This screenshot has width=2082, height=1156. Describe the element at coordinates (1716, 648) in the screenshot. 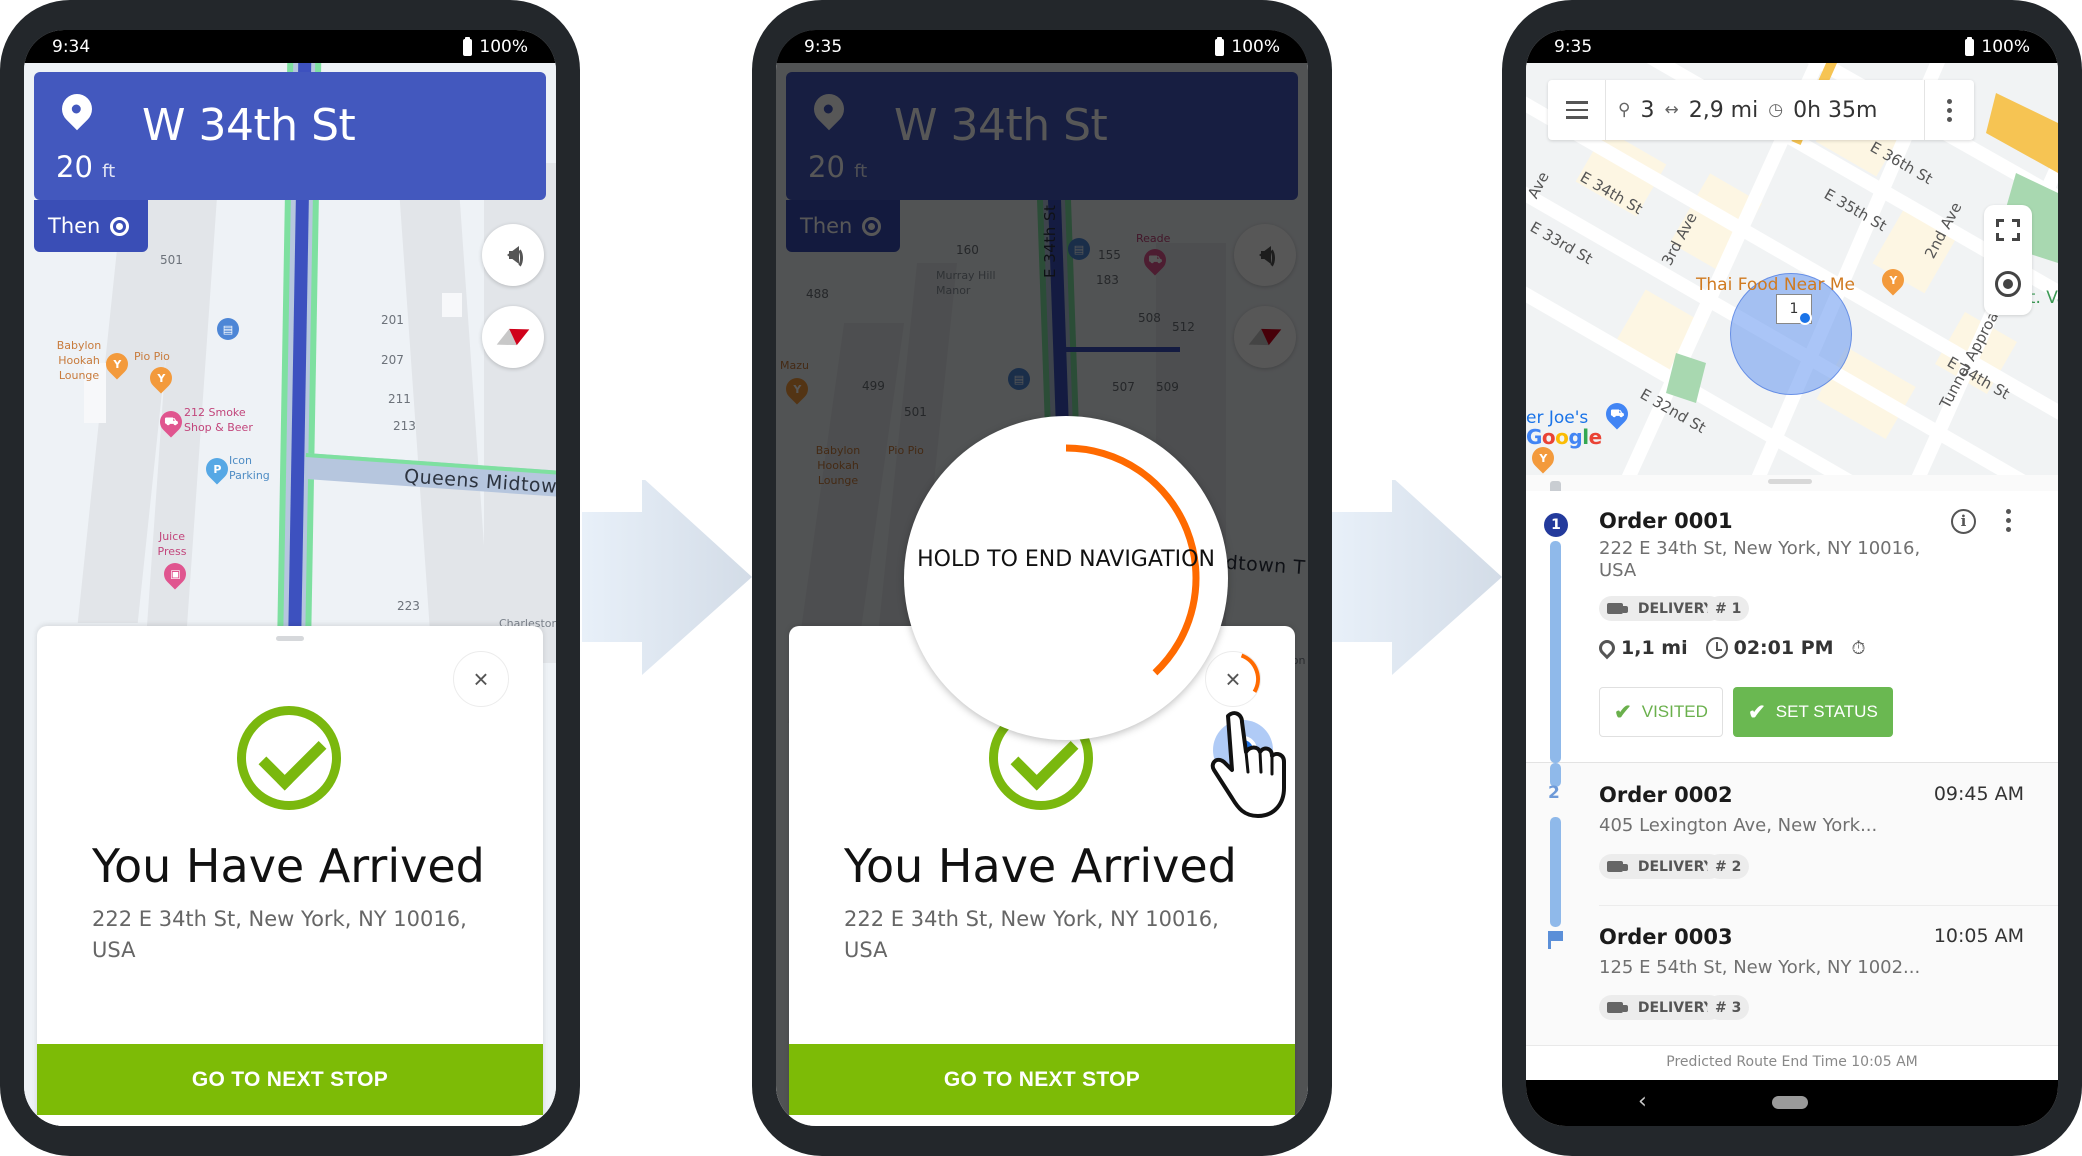

I see `clock-icon` at that location.